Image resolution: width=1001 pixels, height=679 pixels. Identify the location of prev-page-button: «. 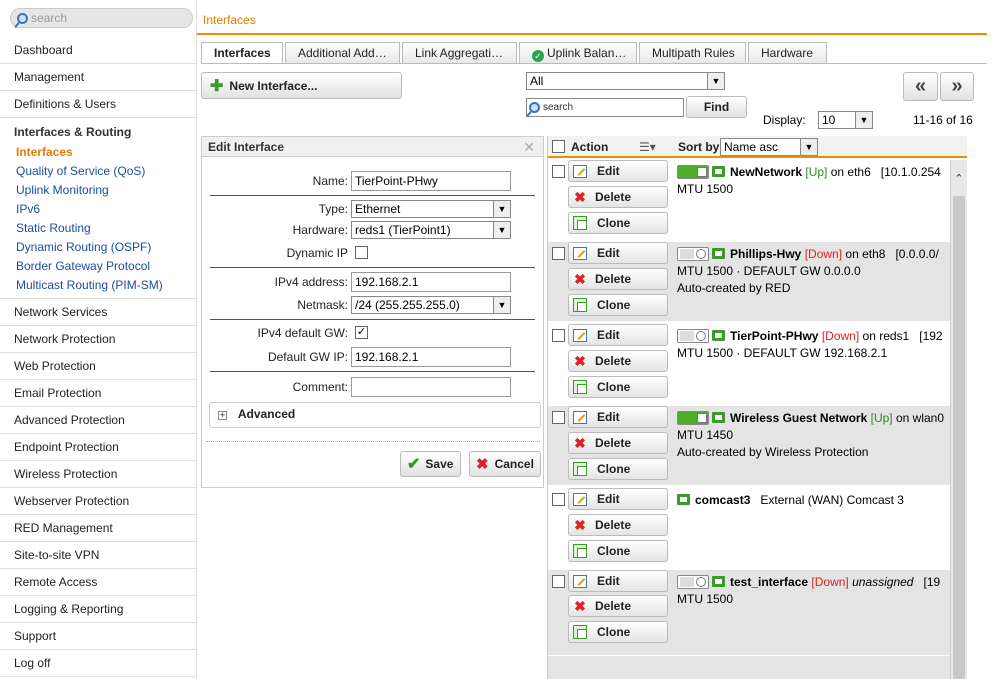
(920, 86).